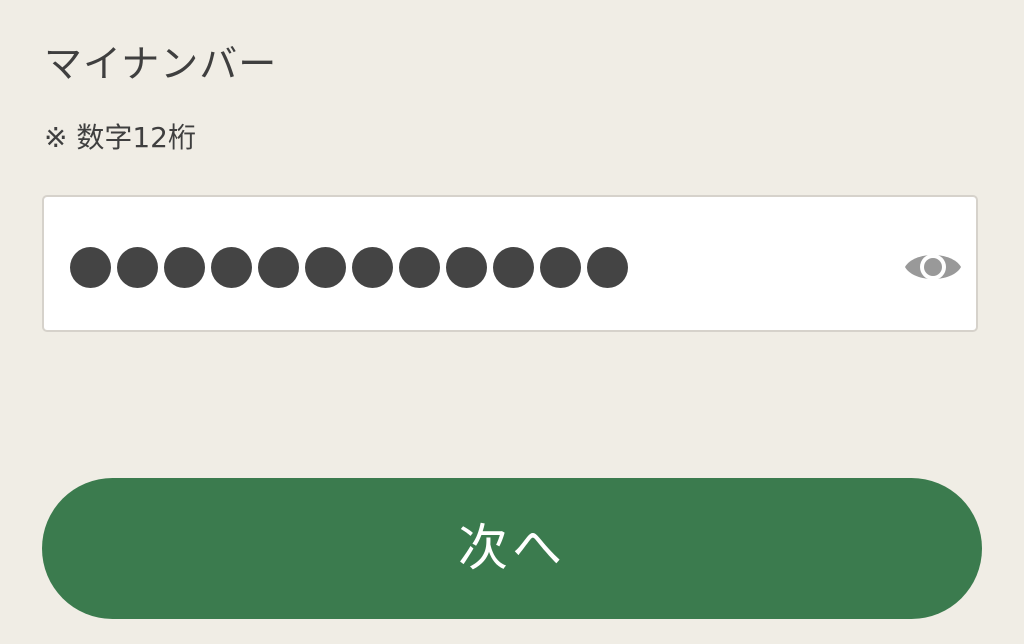 The width and height of the screenshot is (1024, 644). I want to click on eye-icon, so click(933, 267).